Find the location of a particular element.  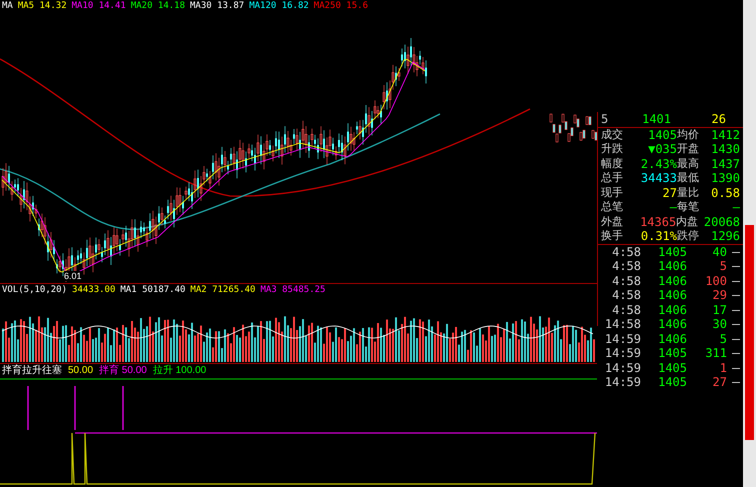

quote-value: 1390 is located at coordinates (725, 178).